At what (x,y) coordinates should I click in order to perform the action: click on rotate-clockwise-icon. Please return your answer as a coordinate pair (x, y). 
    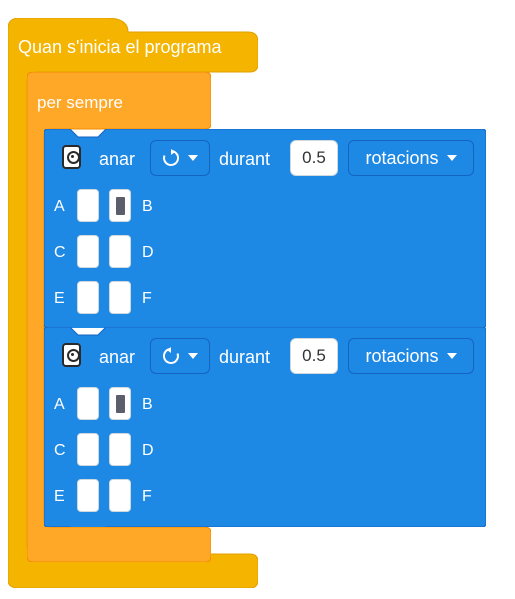
    Looking at the image, I should click on (171, 157).